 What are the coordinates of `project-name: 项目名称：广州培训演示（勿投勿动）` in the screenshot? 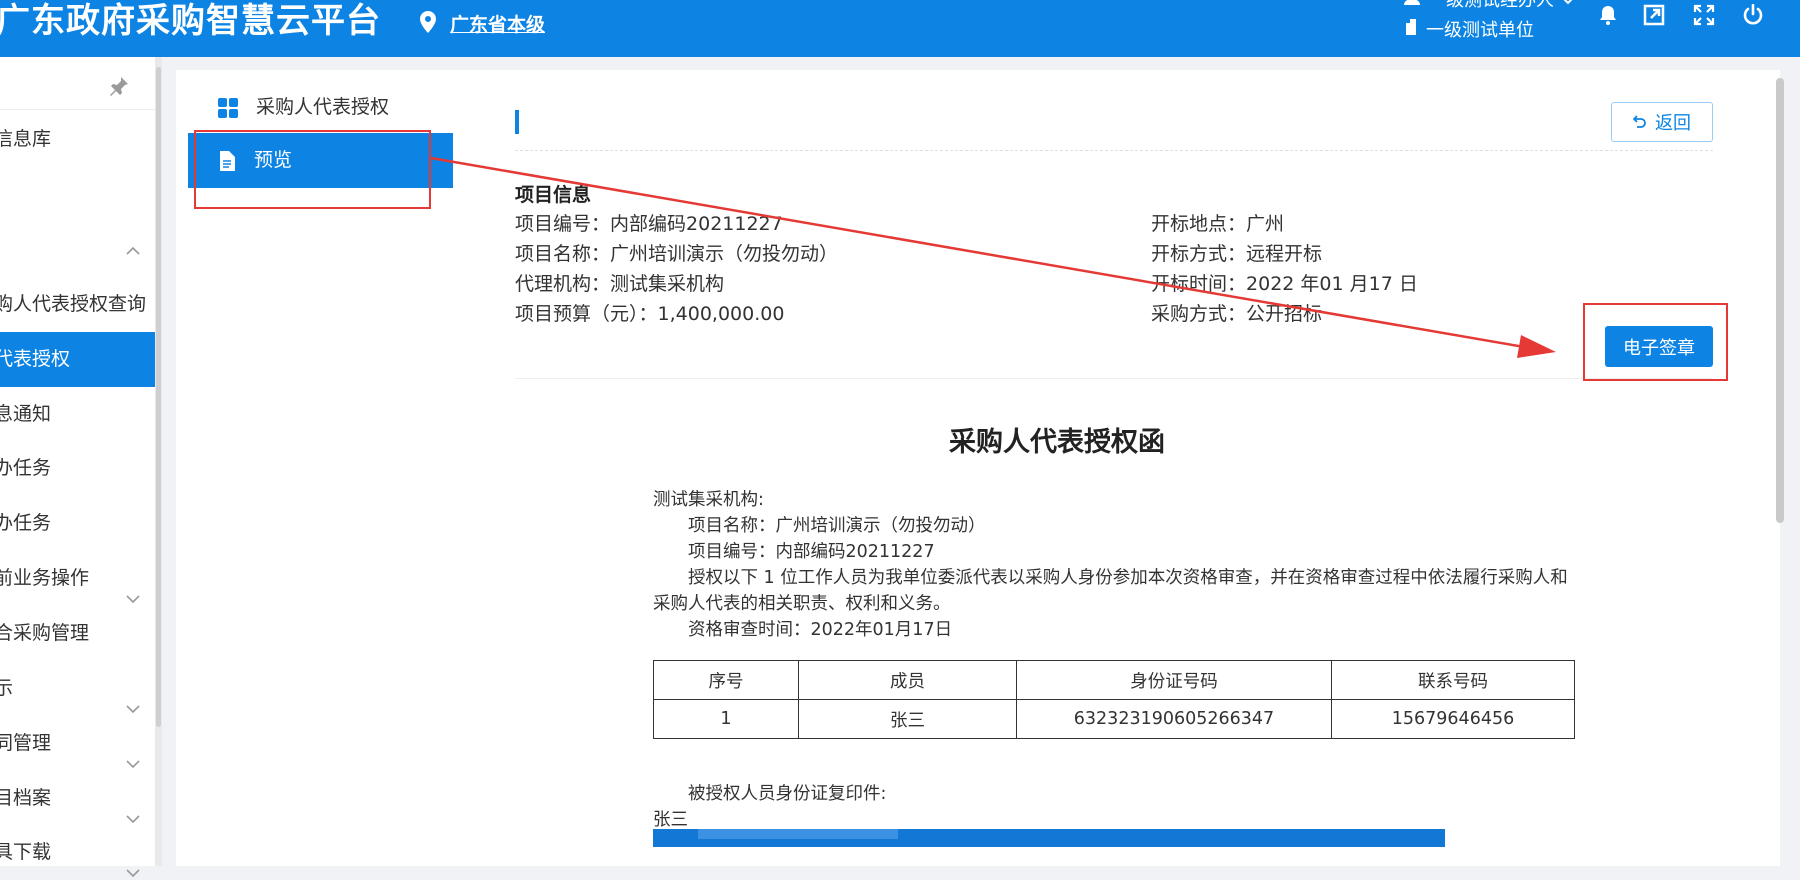 It's located at (677, 254).